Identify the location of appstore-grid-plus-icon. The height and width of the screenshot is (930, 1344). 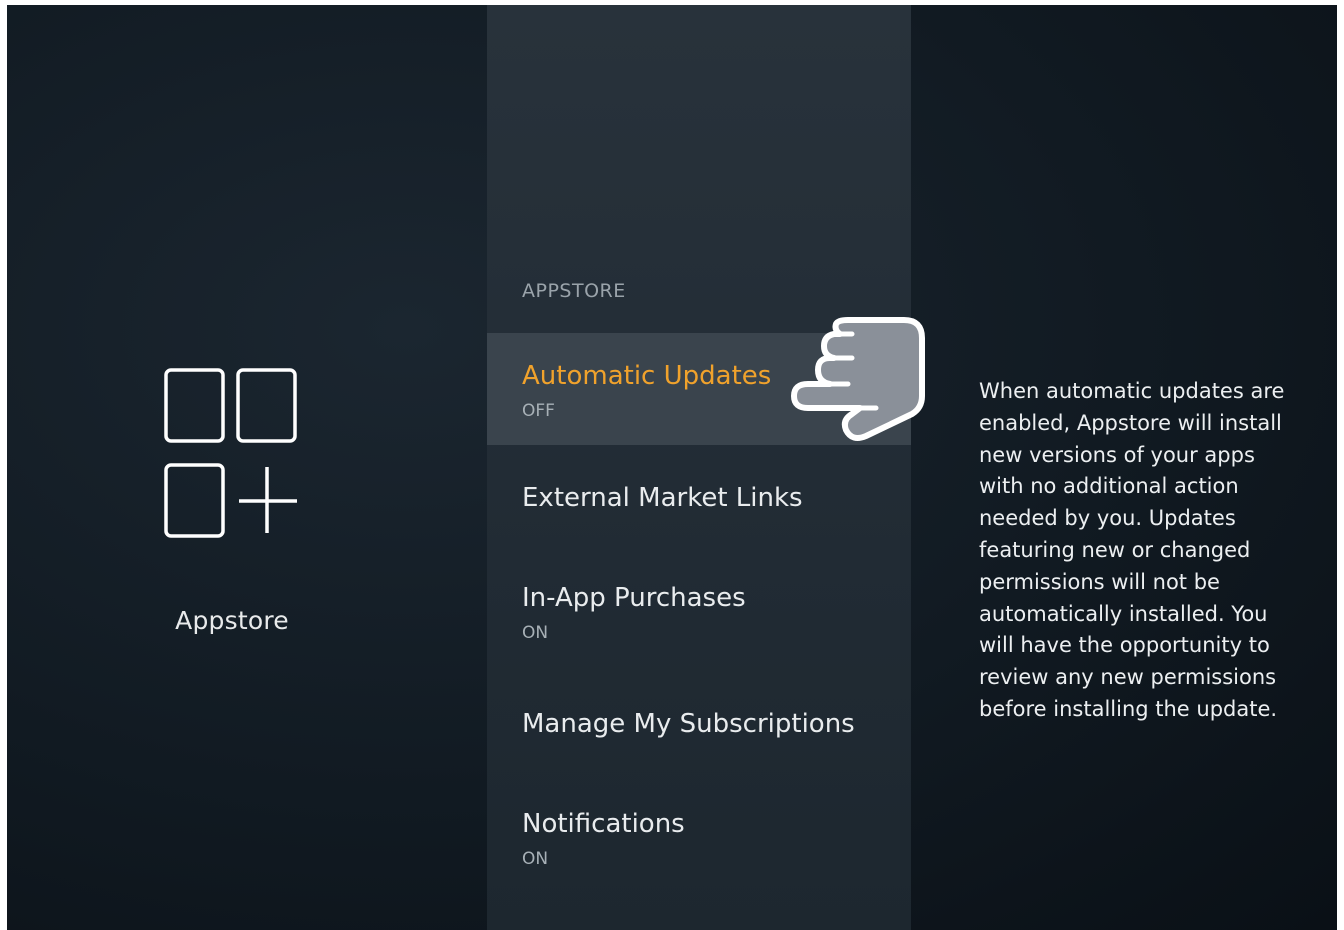
(230, 453).